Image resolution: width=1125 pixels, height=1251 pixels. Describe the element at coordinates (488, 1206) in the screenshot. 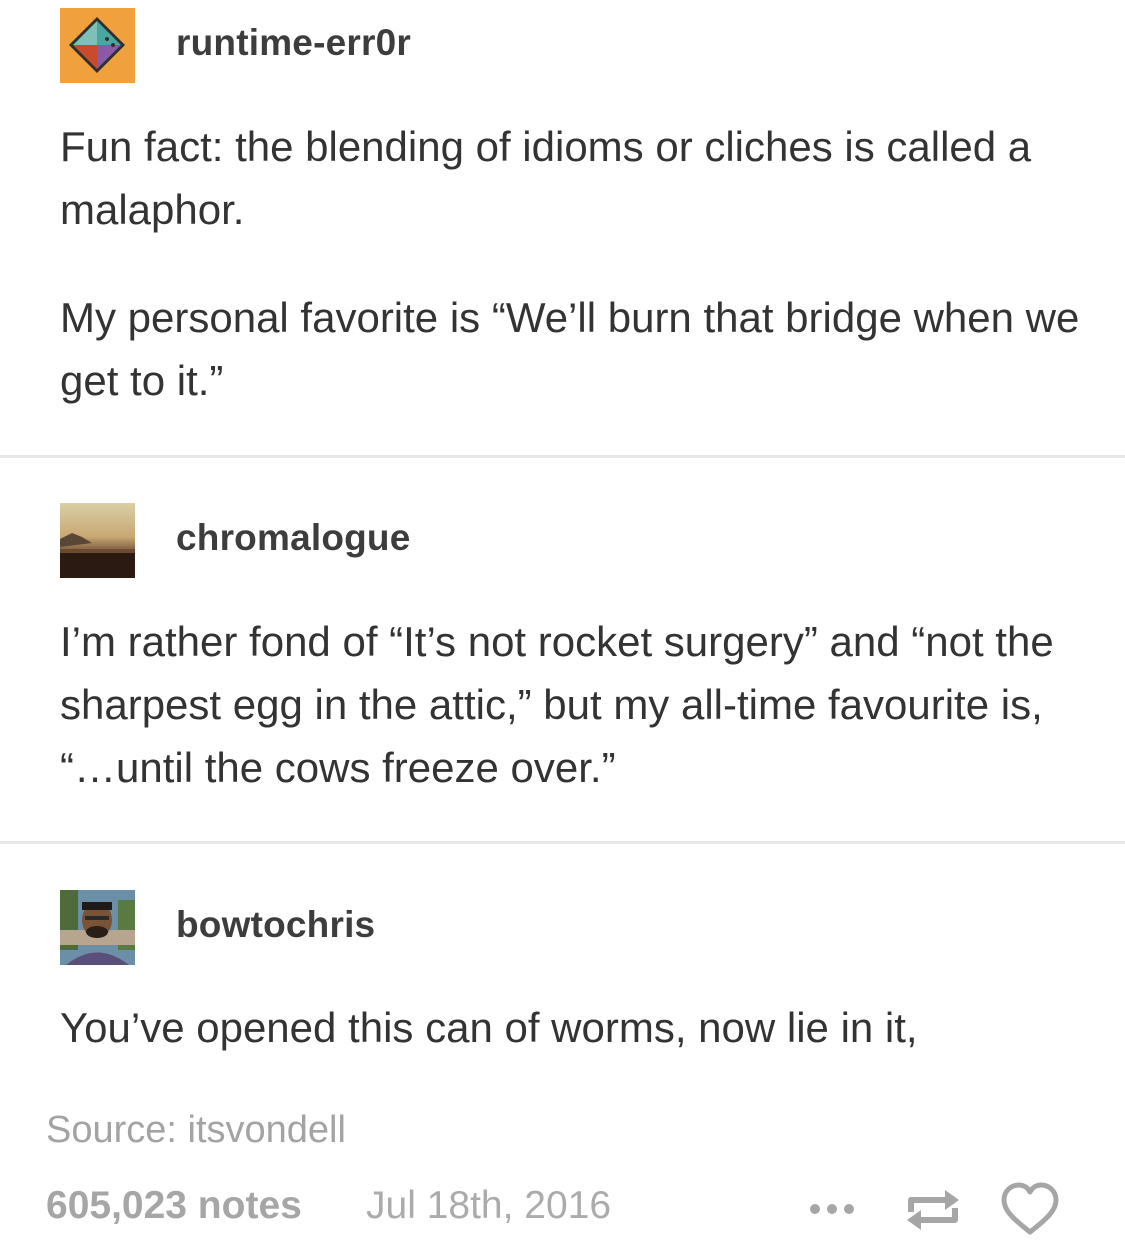

I see `post-date: Jul 18th, 2016` at that location.